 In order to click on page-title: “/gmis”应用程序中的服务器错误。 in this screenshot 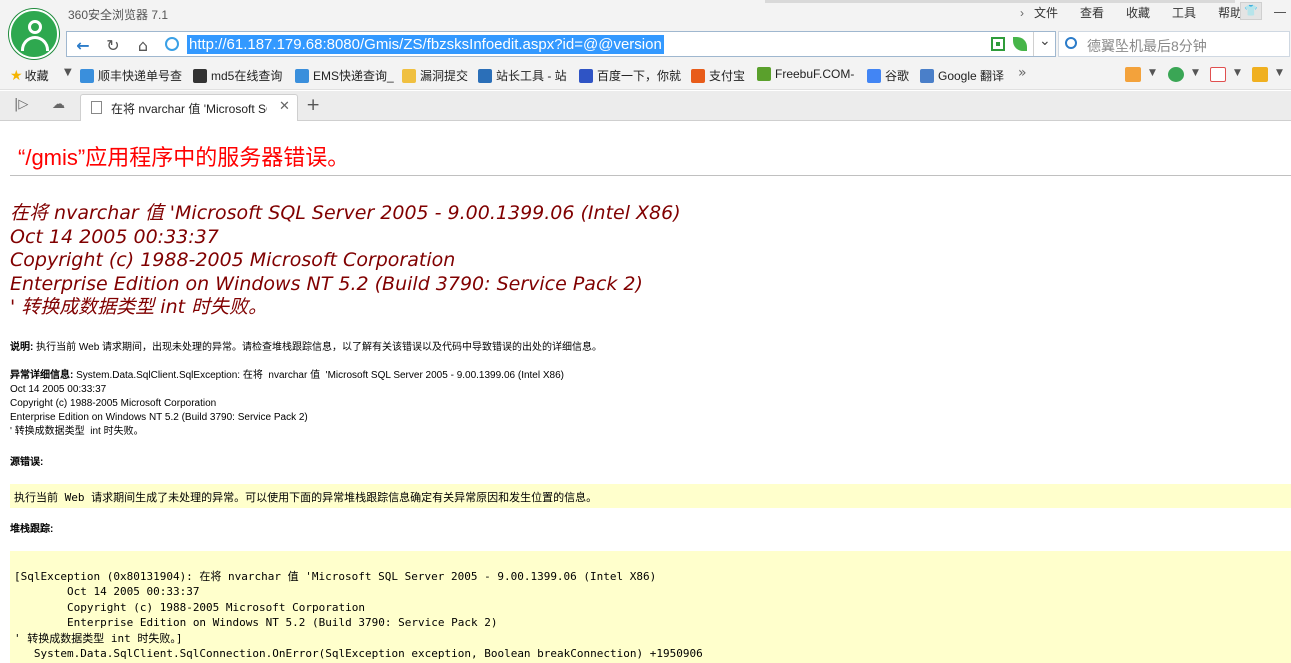, I will do `click(184, 157)`.